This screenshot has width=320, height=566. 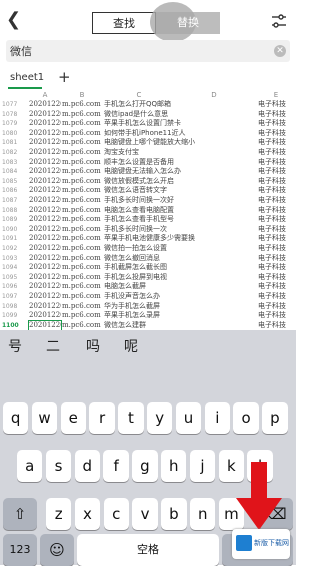 What do you see at coordinates (124, 23) in the screenshot?
I see `tab-find: 查找` at bounding box center [124, 23].